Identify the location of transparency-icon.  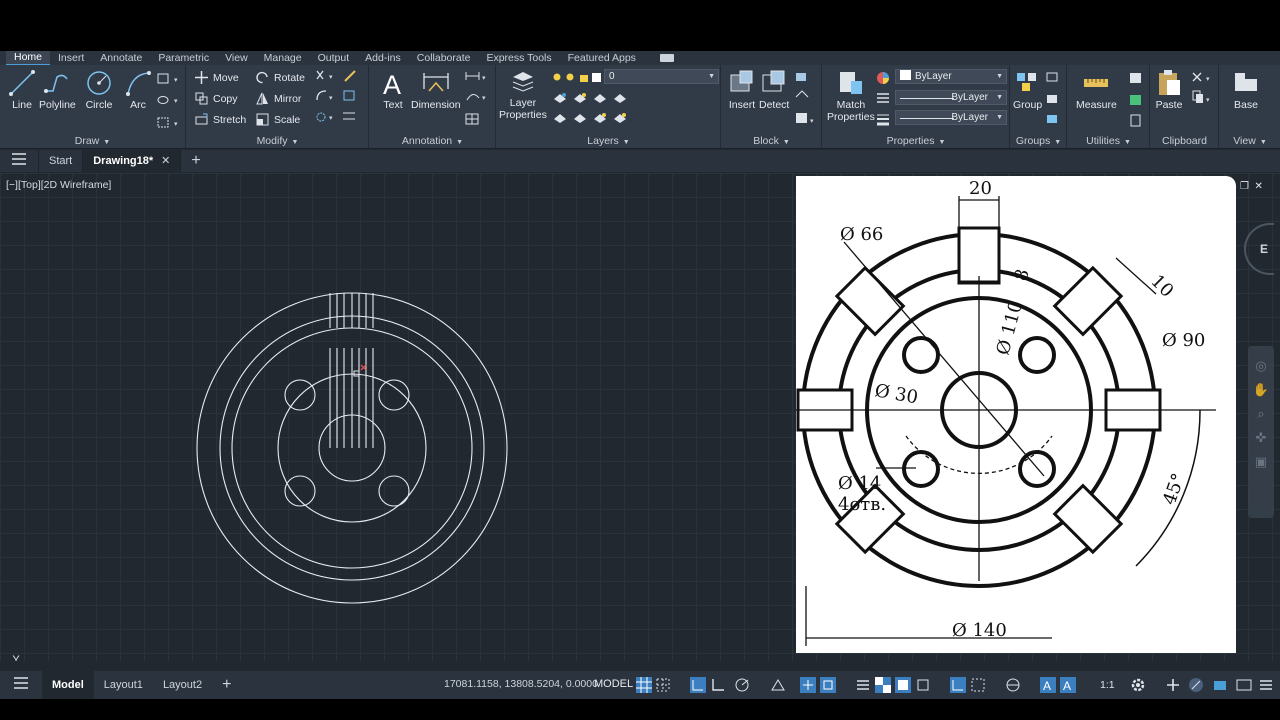
(883, 685).